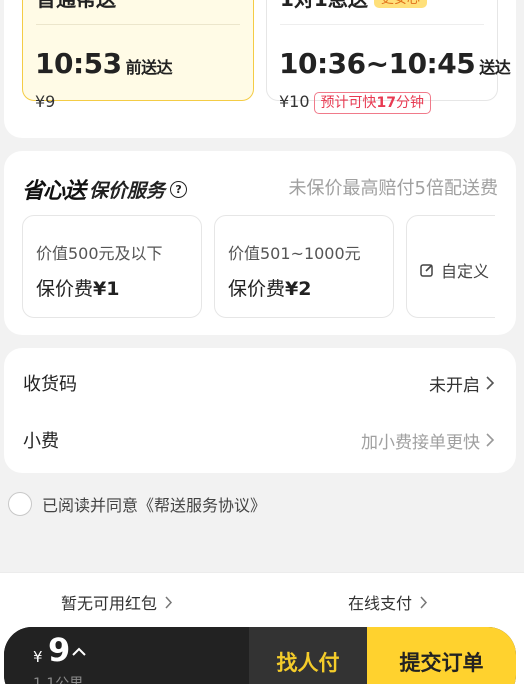 The width and height of the screenshot is (524, 684). I want to click on tip-label: 小费, so click(41, 441).